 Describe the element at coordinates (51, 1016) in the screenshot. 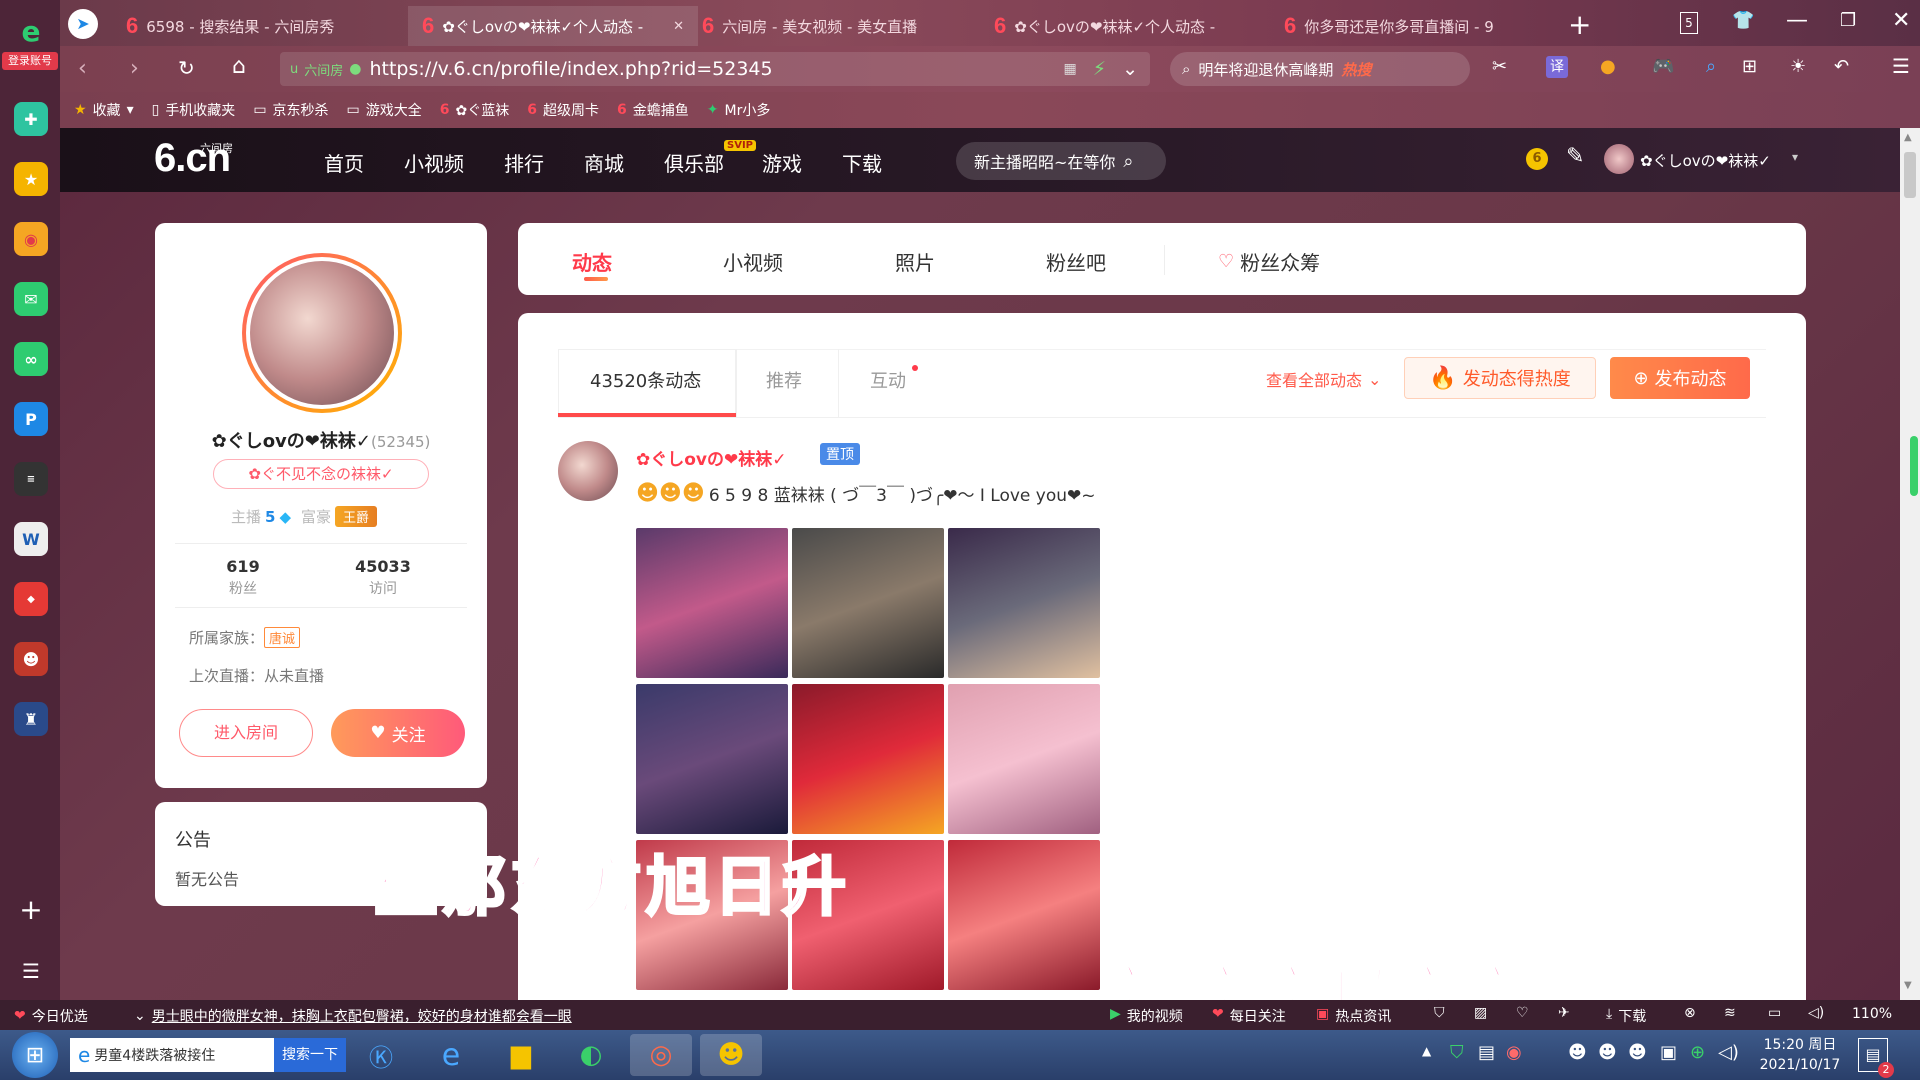

I see `today-picks: ❤ 今日优选` at that location.